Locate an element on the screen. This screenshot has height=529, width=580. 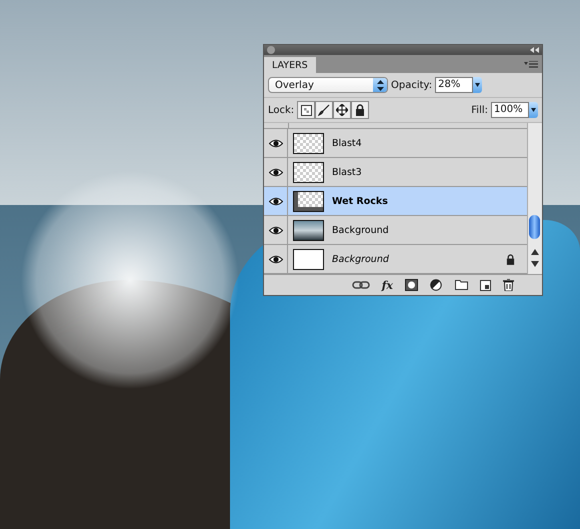
new-layer-icon is located at coordinates (485, 285).